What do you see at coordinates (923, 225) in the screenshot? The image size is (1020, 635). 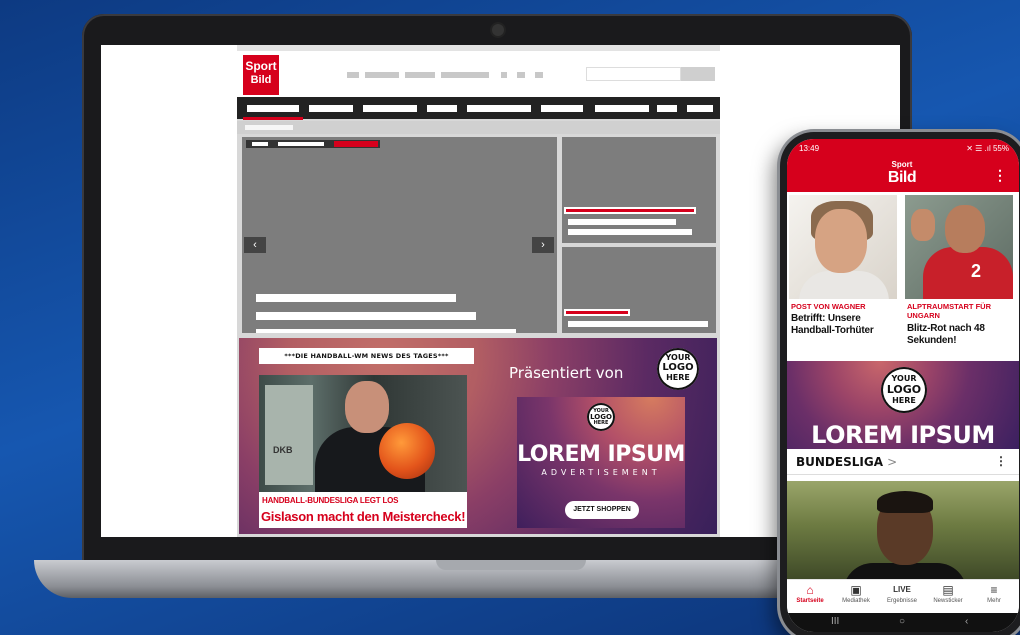 I see `person-hand` at bounding box center [923, 225].